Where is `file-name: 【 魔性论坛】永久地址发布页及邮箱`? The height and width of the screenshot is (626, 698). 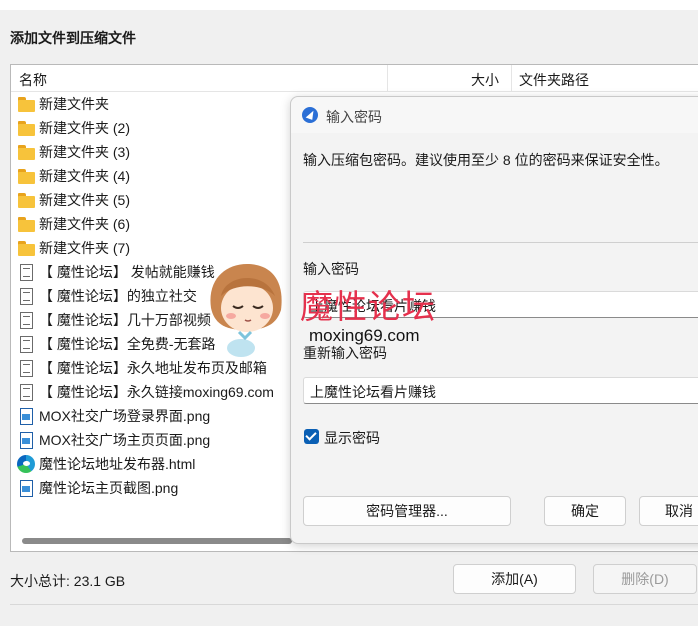 file-name: 【 魔性论坛】永久地址发布页及邮箱 is located at coordinates (153, 368).